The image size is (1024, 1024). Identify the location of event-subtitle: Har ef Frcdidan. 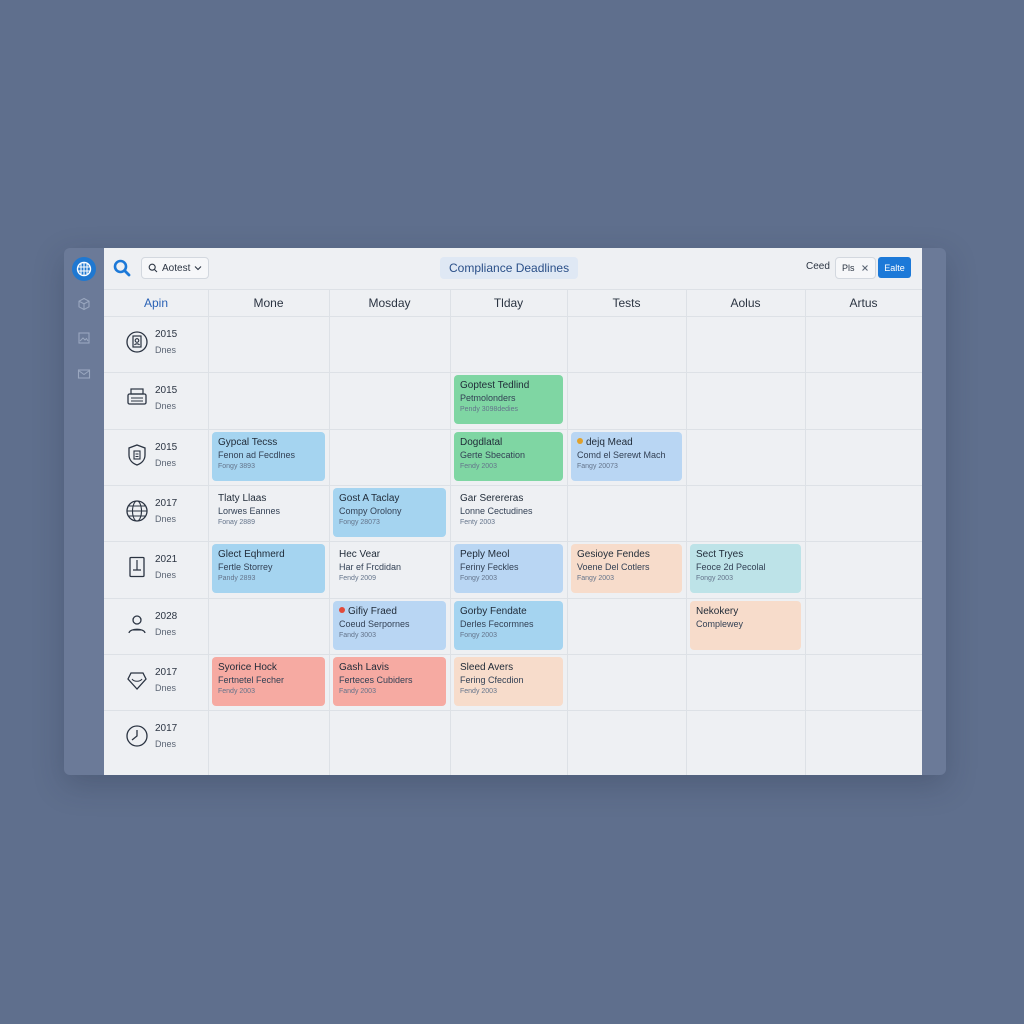
(370, 567).